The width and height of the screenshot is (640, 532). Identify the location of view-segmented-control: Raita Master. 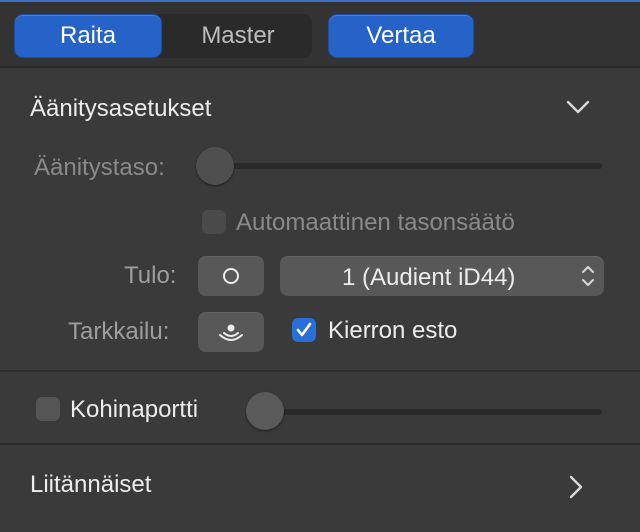
(163, 36).